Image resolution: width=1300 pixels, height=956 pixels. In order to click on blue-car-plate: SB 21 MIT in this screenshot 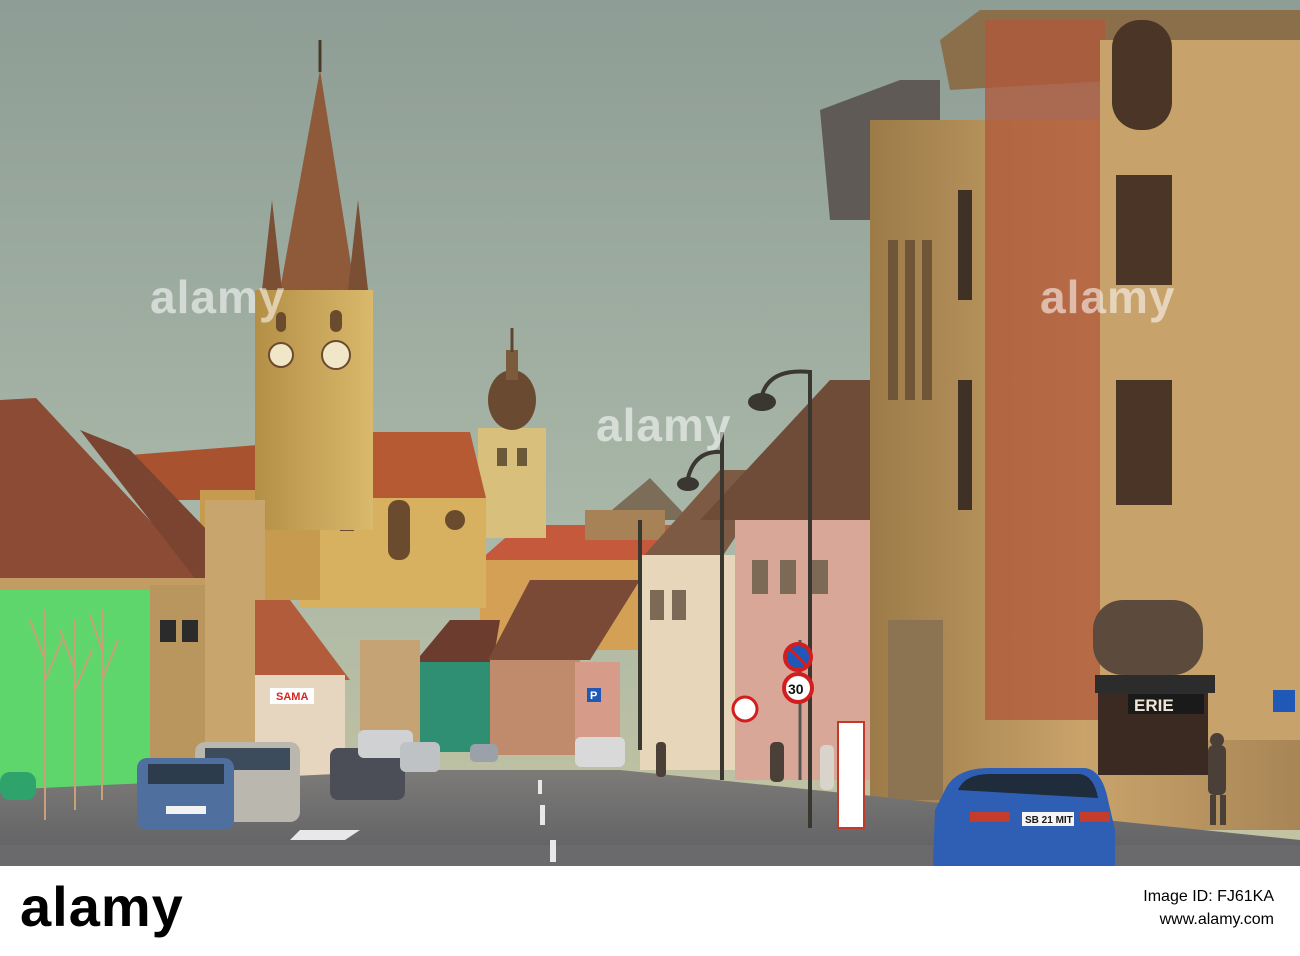, I will do `click(1049, 820)`.